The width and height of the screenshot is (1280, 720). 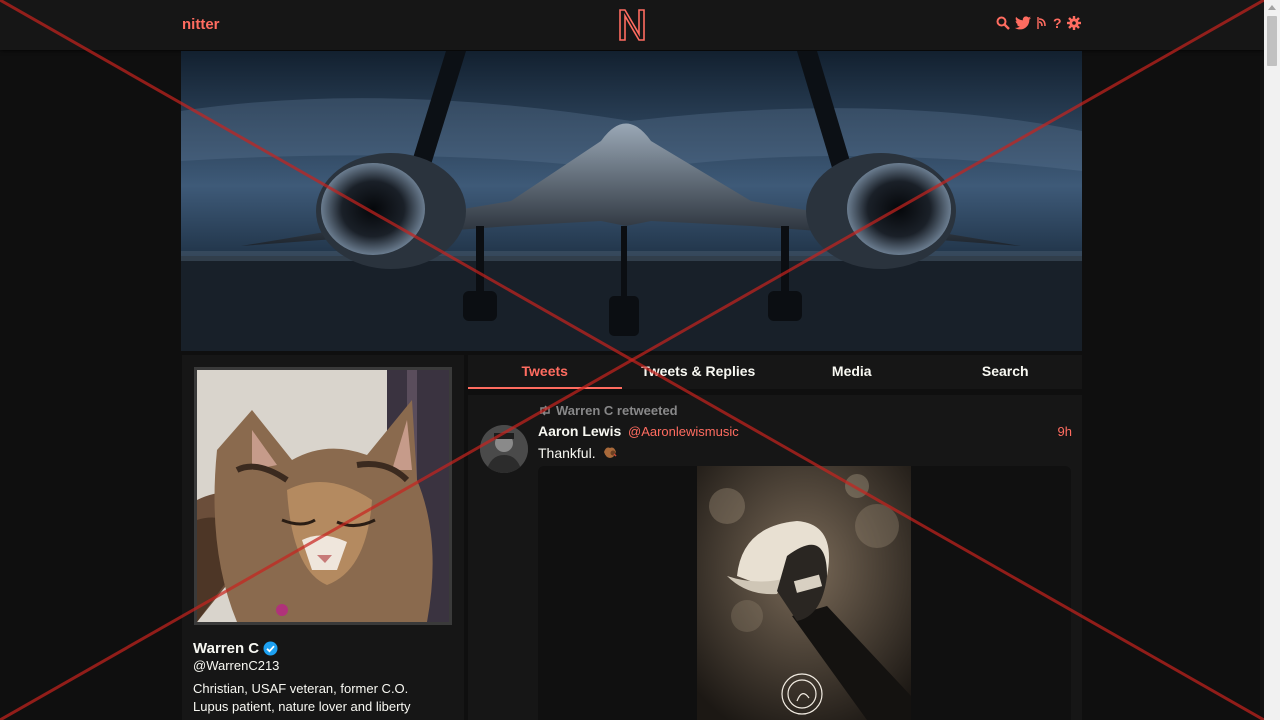 I want to click on tweet-avatar-image, so click(x=504, y=449).